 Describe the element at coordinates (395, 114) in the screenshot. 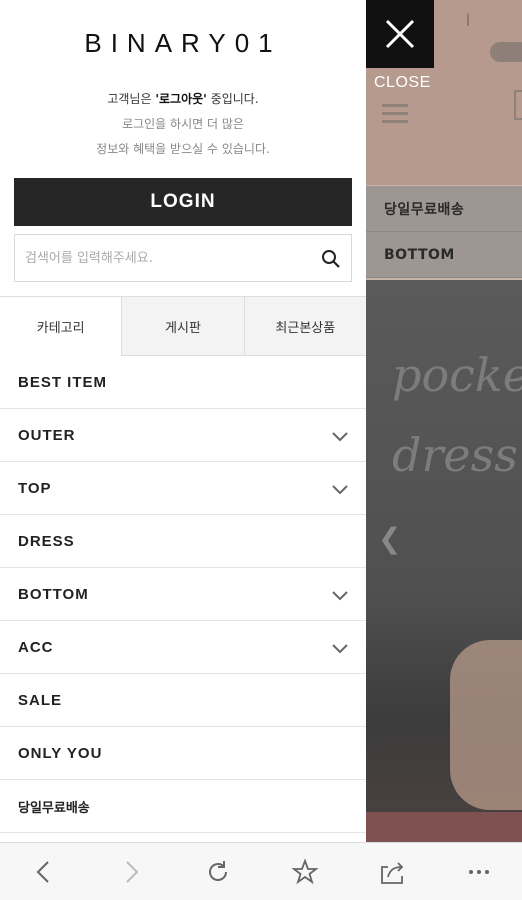

I see `hamburger-icon` at that location.